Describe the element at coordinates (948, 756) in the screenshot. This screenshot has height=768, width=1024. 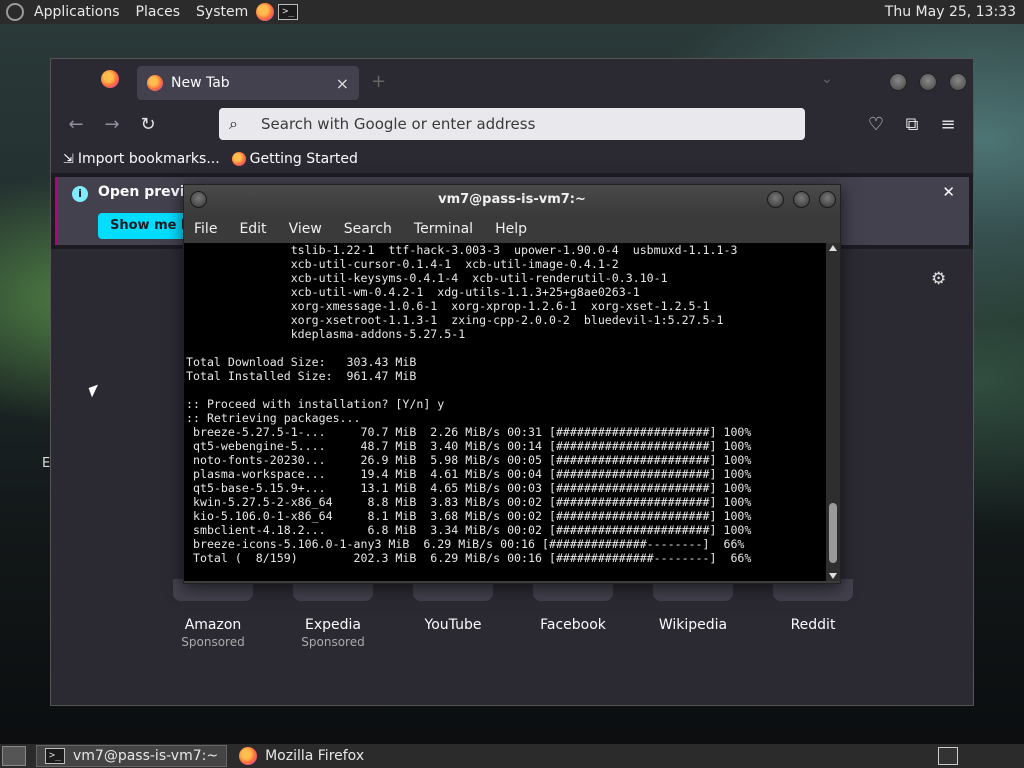
I see `workspace-switcher-icon` at that location.